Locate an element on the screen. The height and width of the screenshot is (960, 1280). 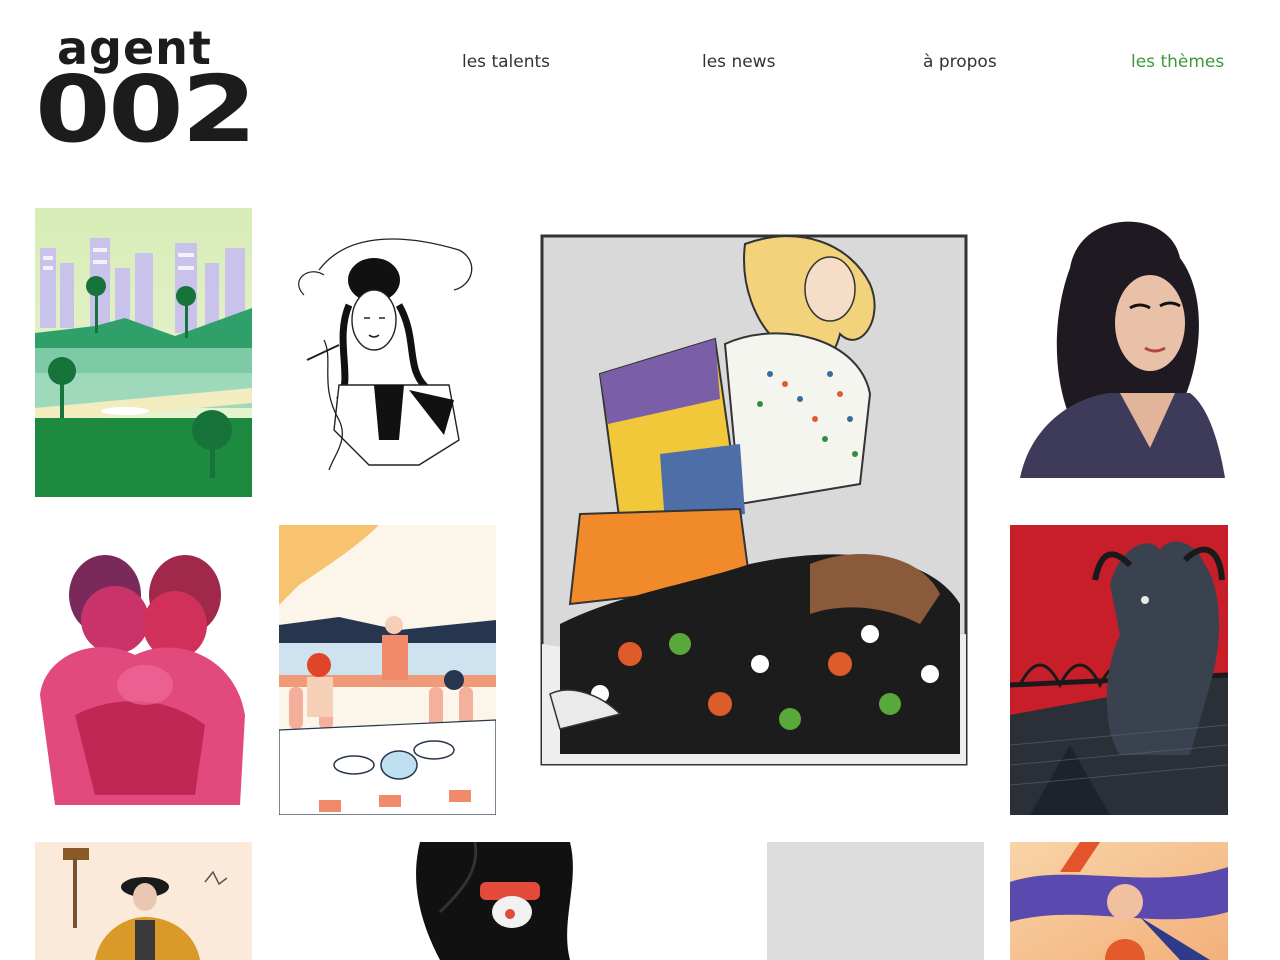
agent002-logo: agent 002 is located at coordinates (165, 91).